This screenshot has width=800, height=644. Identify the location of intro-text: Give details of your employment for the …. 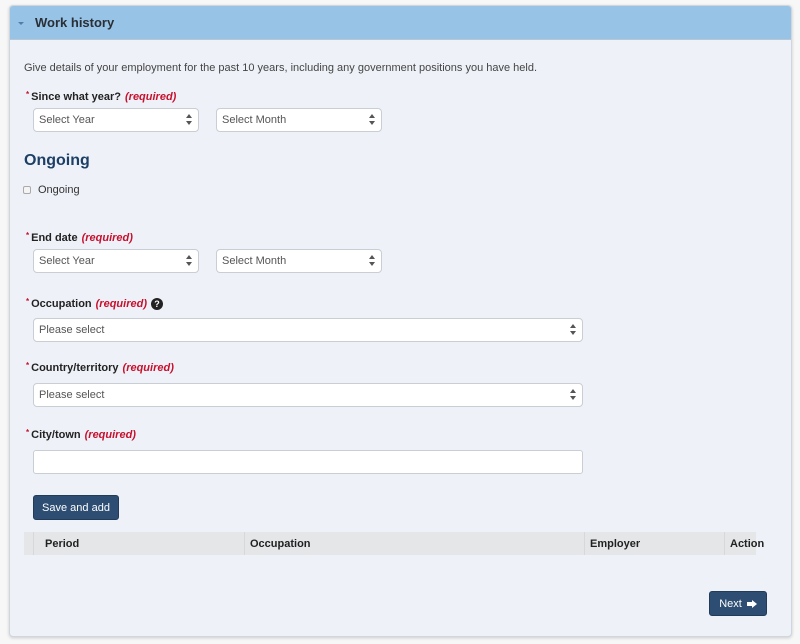
(281, 68).